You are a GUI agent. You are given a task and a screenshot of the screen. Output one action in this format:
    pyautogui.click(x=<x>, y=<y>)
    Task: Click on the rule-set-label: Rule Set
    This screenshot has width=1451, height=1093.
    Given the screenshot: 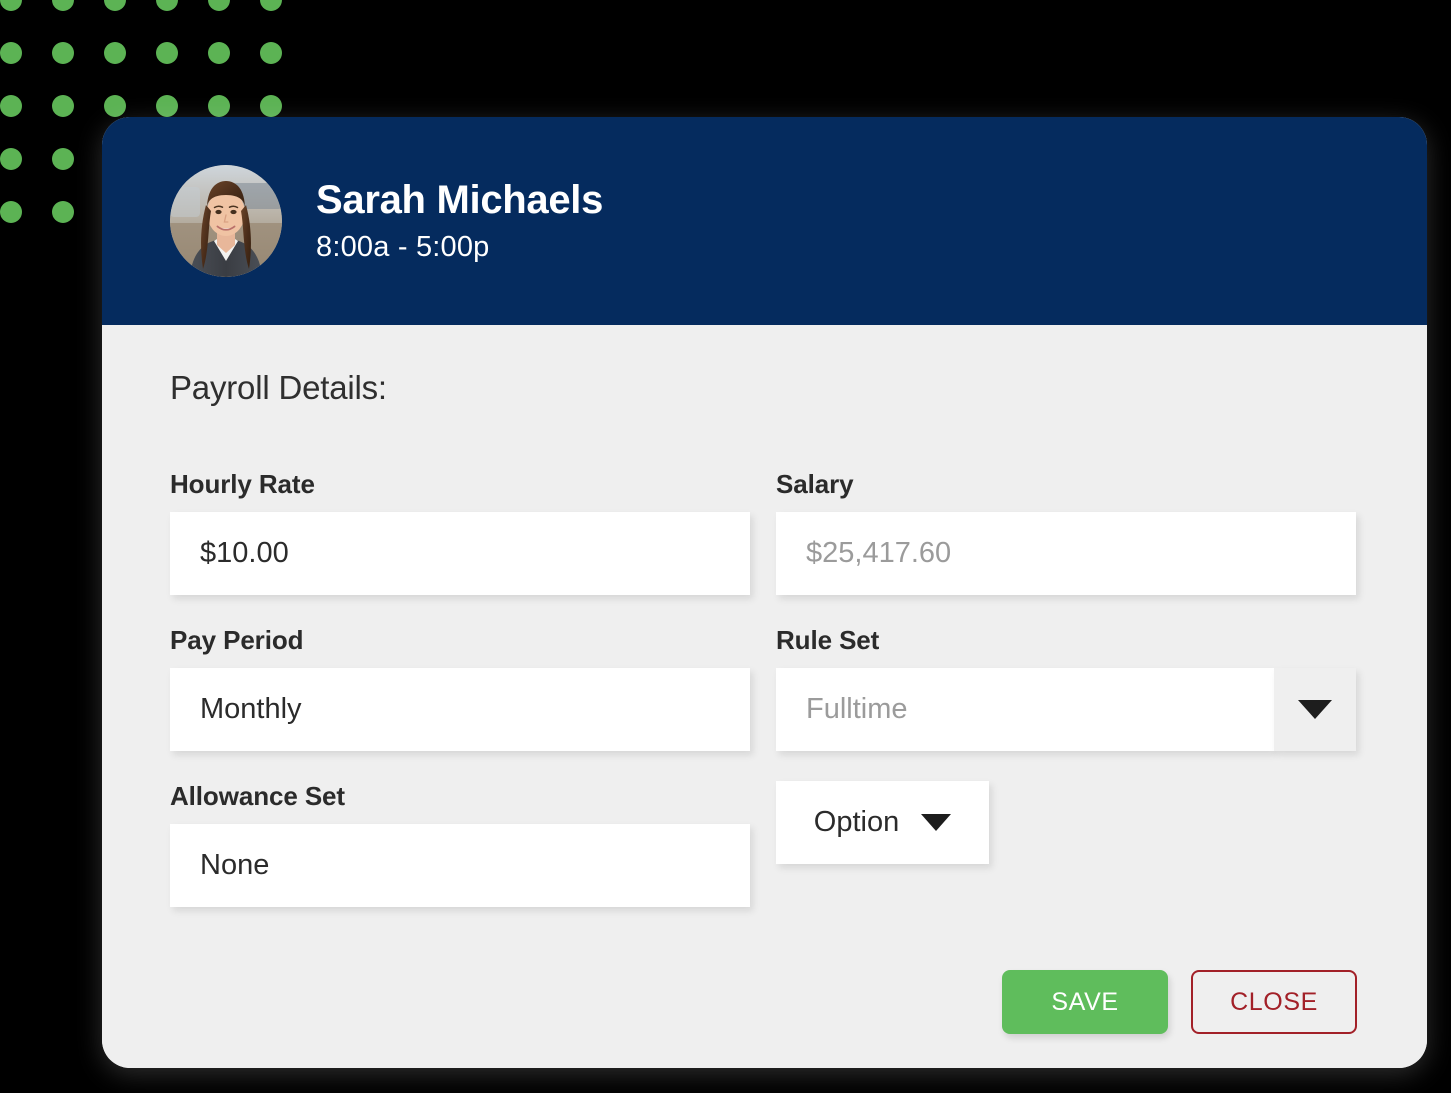 What is the action you would take?
    pyautogui.click(x=828, y=640)
    